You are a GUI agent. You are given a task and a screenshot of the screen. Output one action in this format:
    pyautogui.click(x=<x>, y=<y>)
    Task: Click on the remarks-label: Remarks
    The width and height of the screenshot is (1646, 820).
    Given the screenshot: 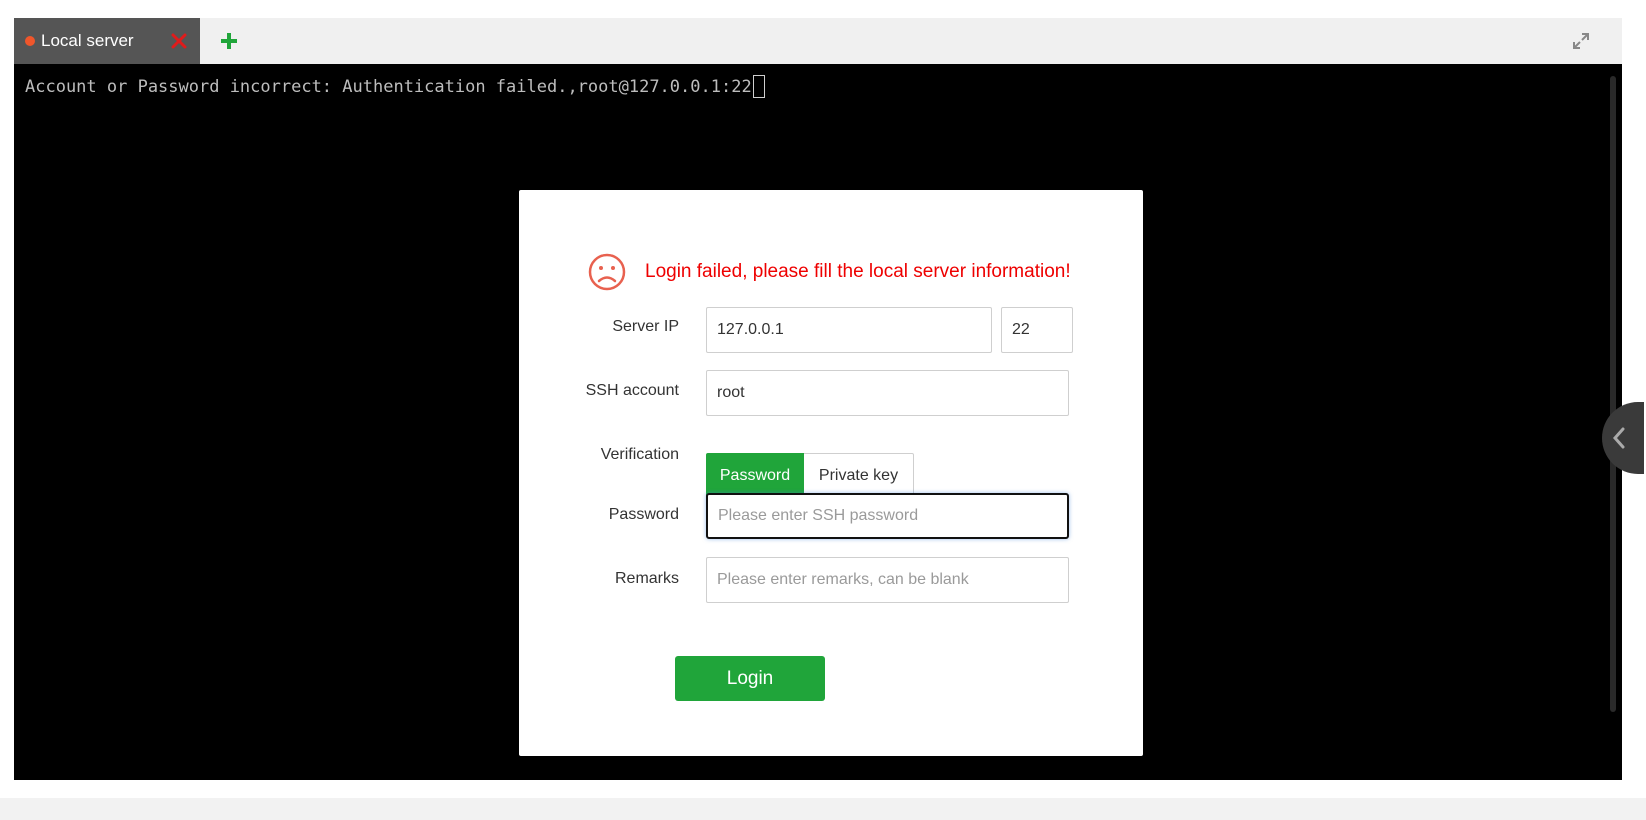 What is the action you would take?
    pyautogui.click(x=646, y=578)
    